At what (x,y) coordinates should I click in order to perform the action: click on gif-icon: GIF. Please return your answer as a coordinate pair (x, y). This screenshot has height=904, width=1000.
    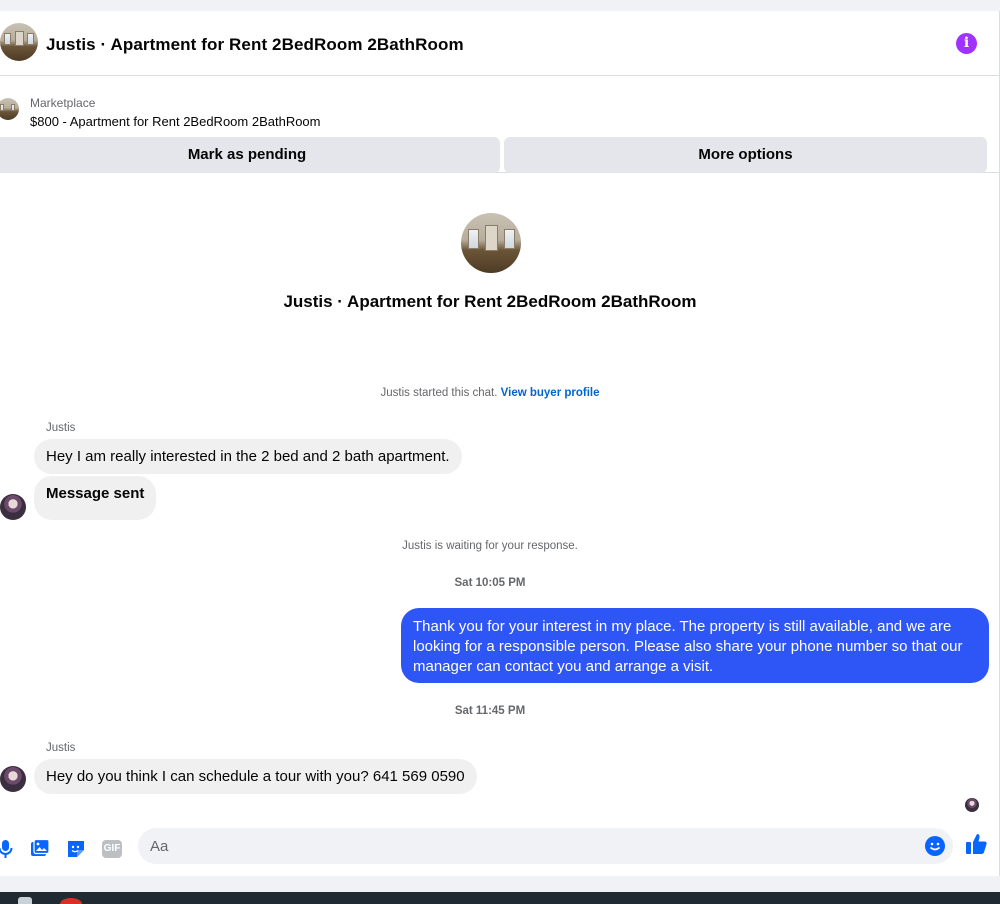
    Looking at the image, I should click on (112, 849).